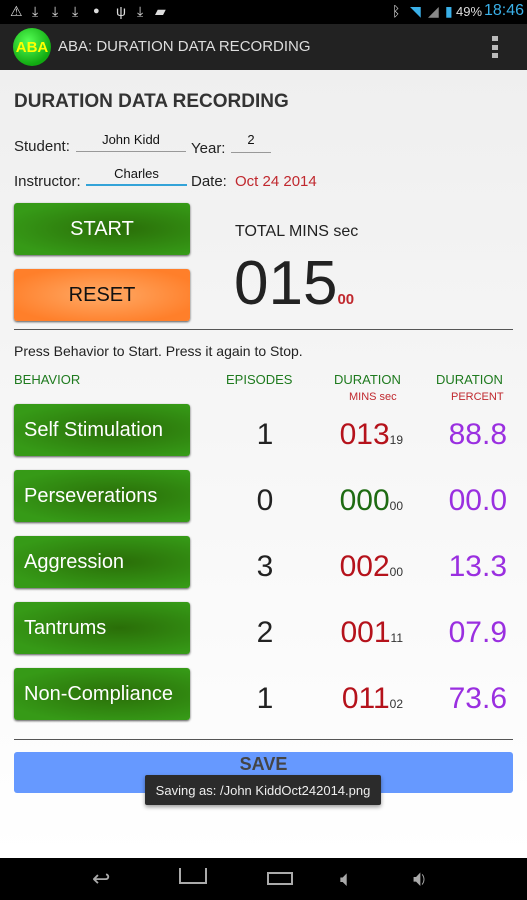  What do you see at coordinates (433, 11) in the screenshot?
I see `signal-icon: ◢` at bounding box center [433, 11].